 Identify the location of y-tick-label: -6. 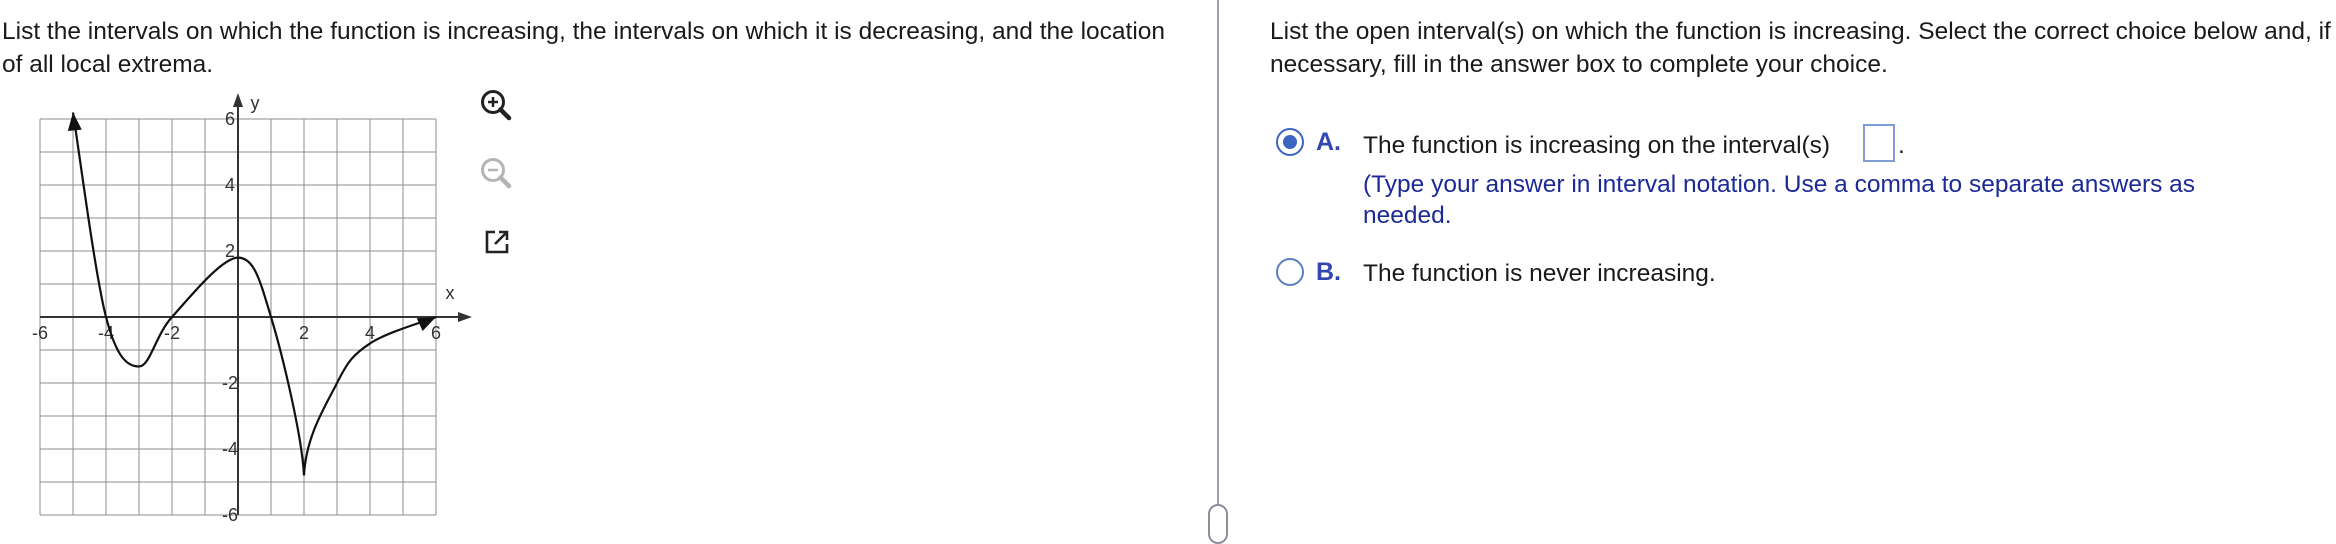
(230, 515).